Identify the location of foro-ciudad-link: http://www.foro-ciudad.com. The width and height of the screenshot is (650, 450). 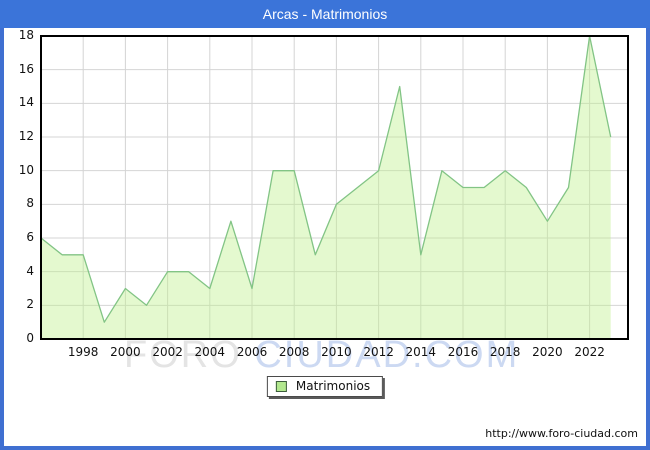
(561, 433).